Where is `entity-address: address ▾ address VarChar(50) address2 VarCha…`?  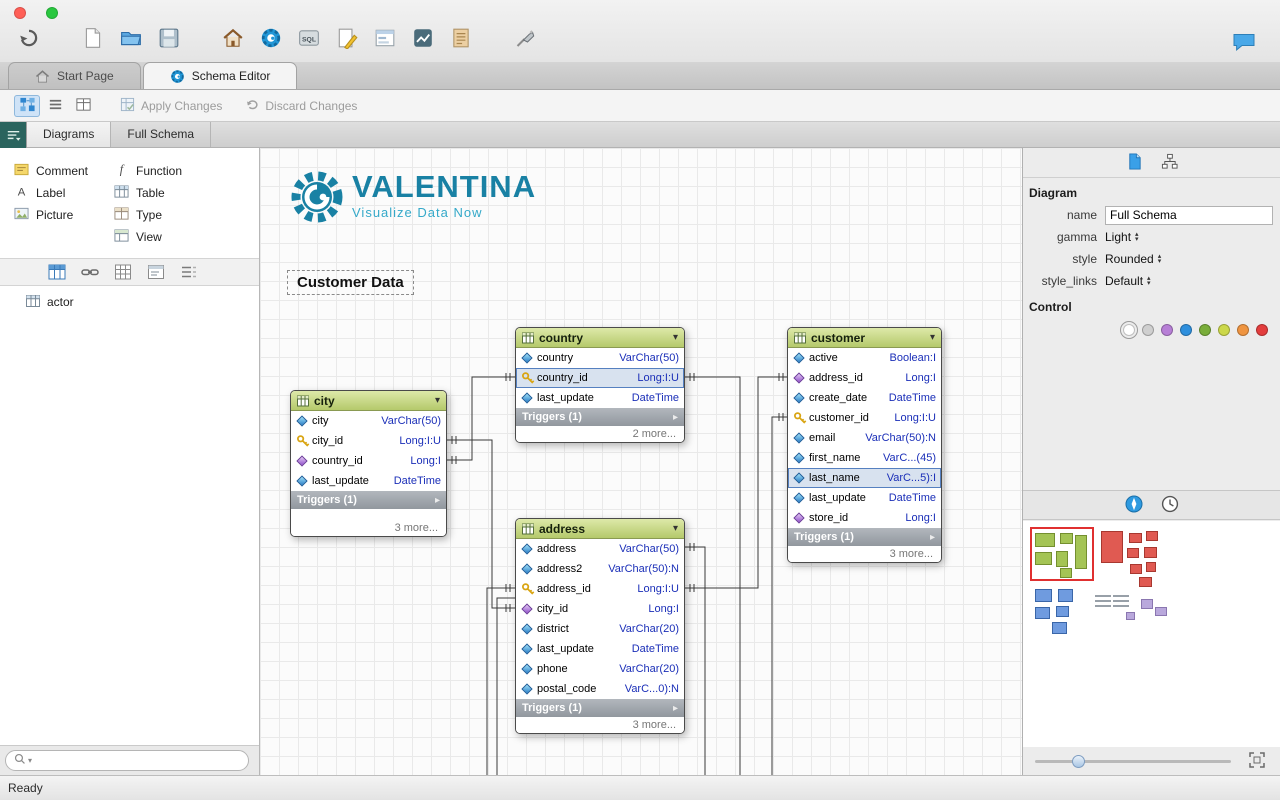 entity-address: address ▾ address VarChar(50) address2 VarCha… is located at coordinates (600, 626).